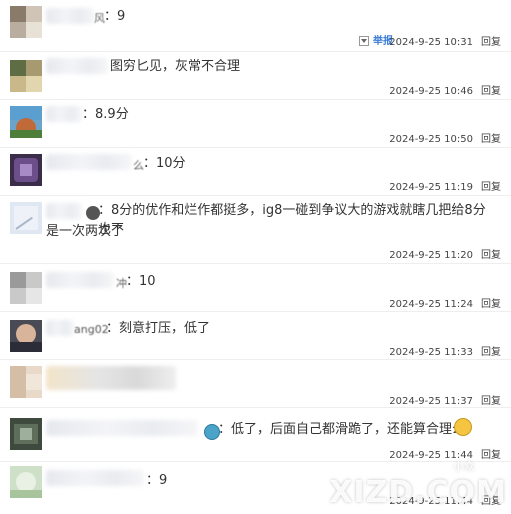 The width and height of the screenshot is (511, 514). What do you see at coordinates (348, 429) in the screenshot?
I see `comment-body: 低了，后面自己都滑跪了，还能算合理么` at bounding box center [348, 429].